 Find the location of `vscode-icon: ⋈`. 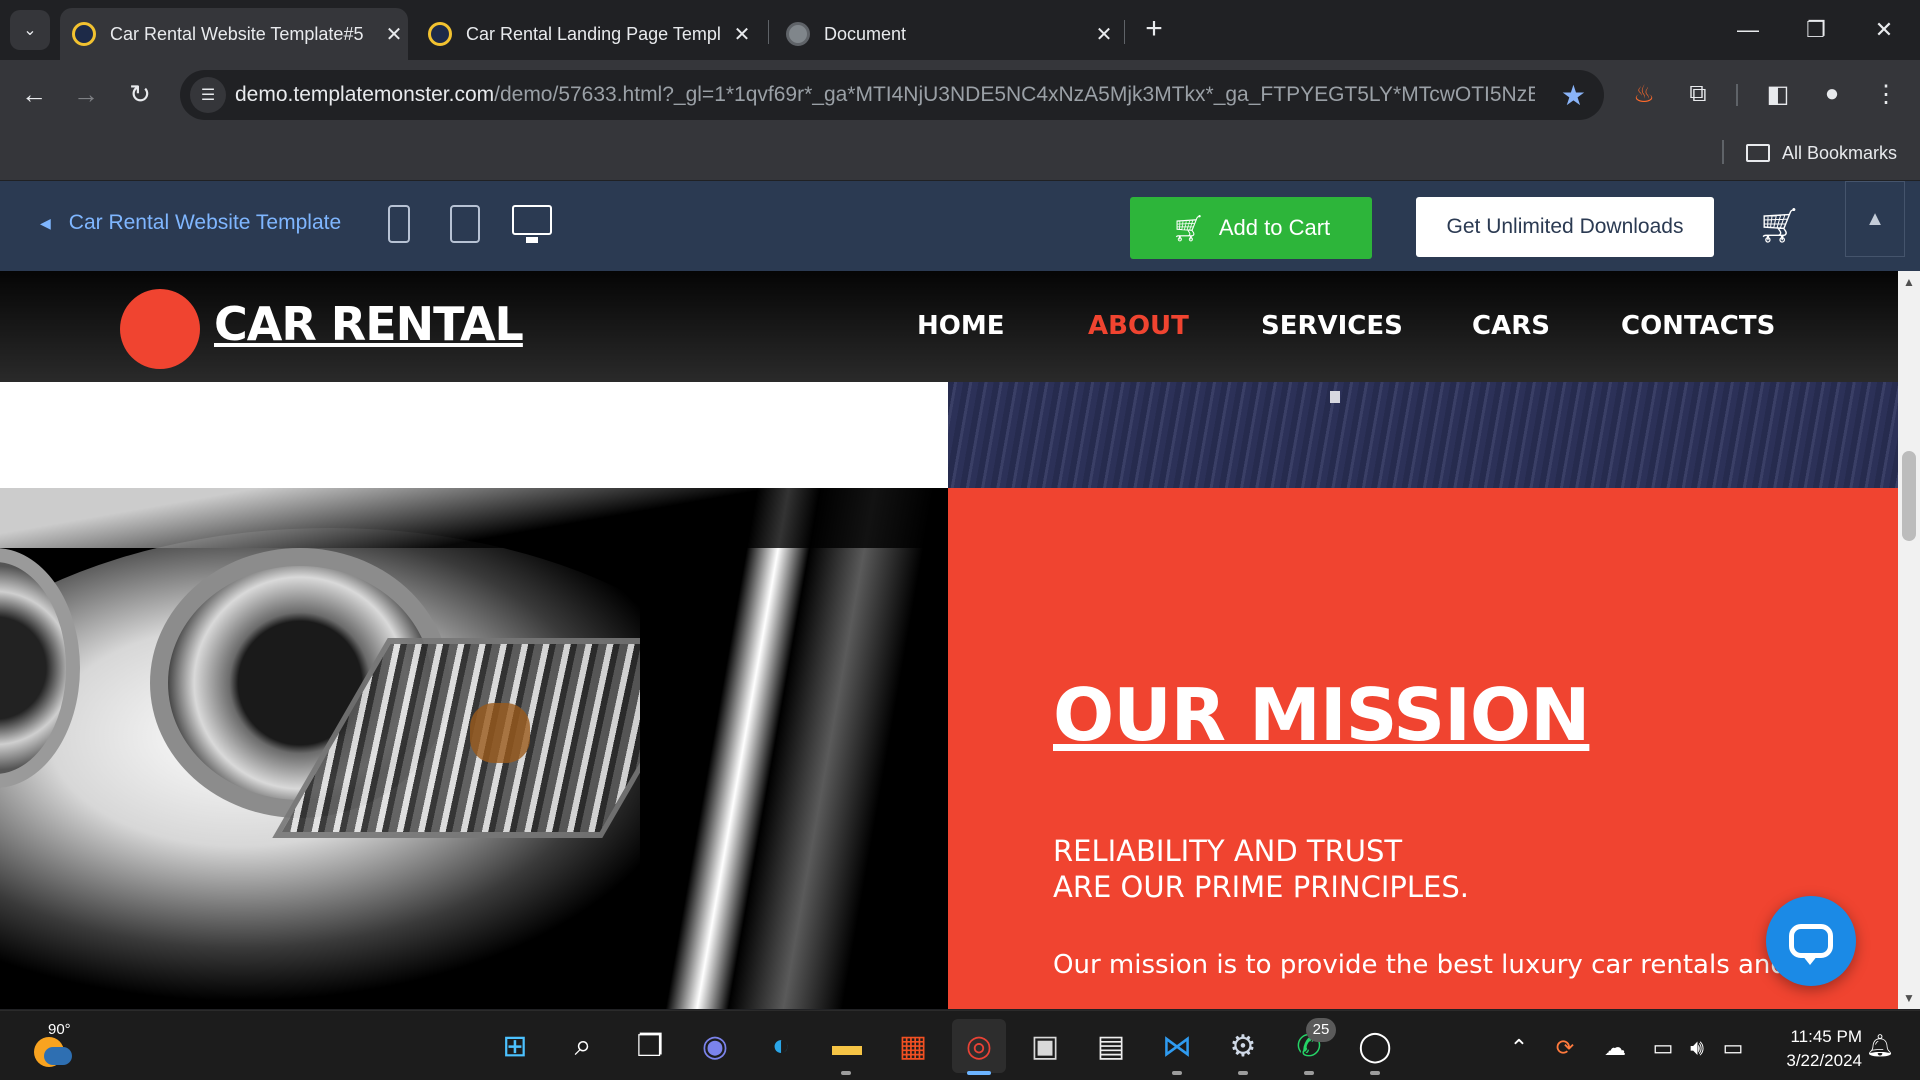

vscode-icon: ⋈ is located at coordinates (1177, 1046).